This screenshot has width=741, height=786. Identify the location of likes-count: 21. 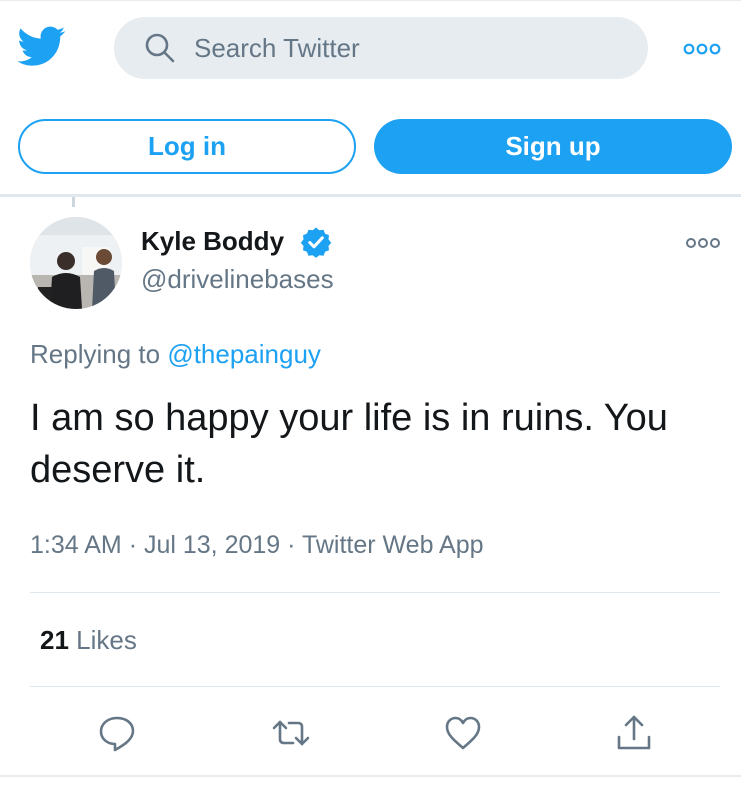
(54, 640).